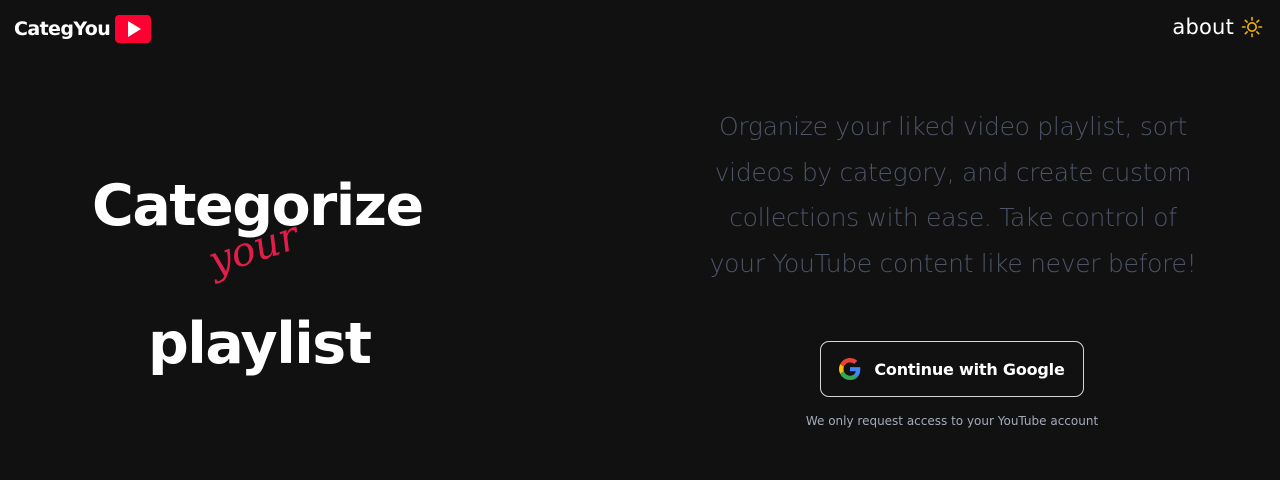 This screenshot has width=1280, height=480. I want to click on hero-word-playlist: playlist, so click(260, 344).